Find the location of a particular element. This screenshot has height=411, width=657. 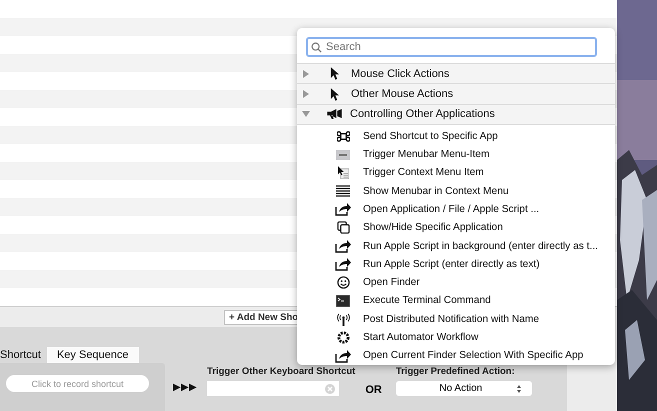

action-item: Start Automator Workflow is located at coordinates (456, 337).